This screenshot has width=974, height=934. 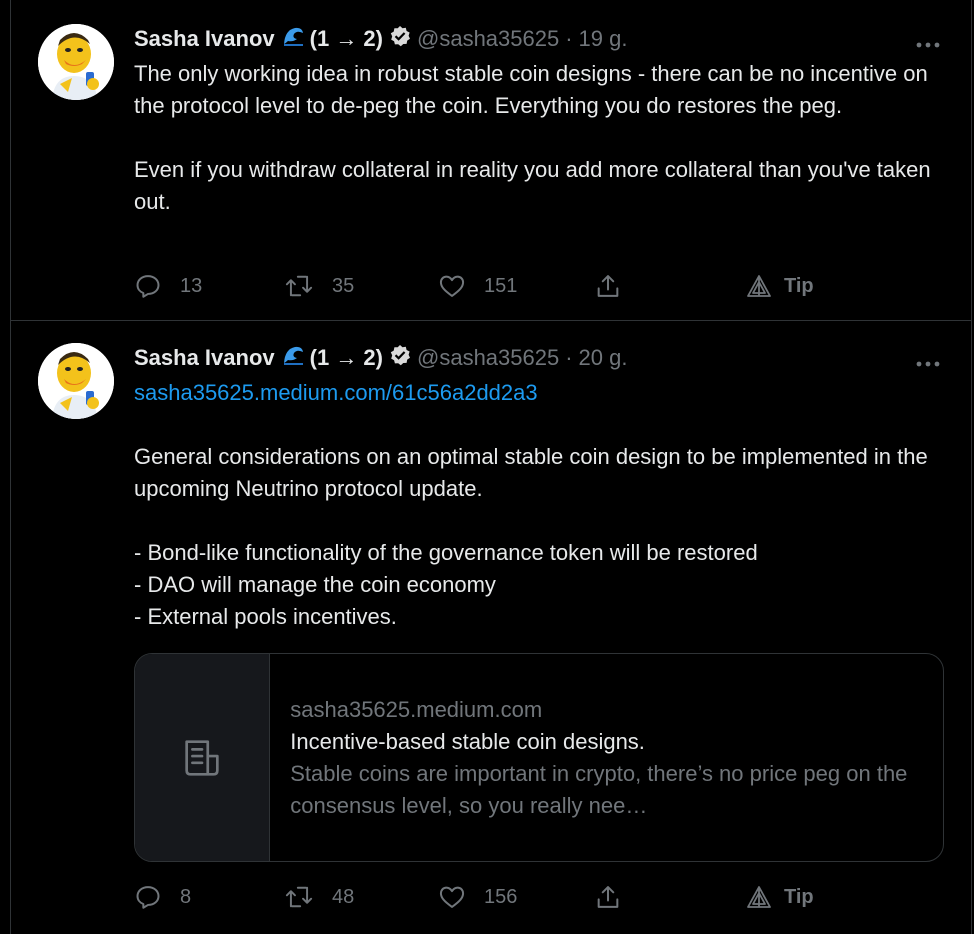 What do you see at coordinates (343, 285) in the screenshot?
I see `retweet-count: 35` at bounding box center [343, 285].